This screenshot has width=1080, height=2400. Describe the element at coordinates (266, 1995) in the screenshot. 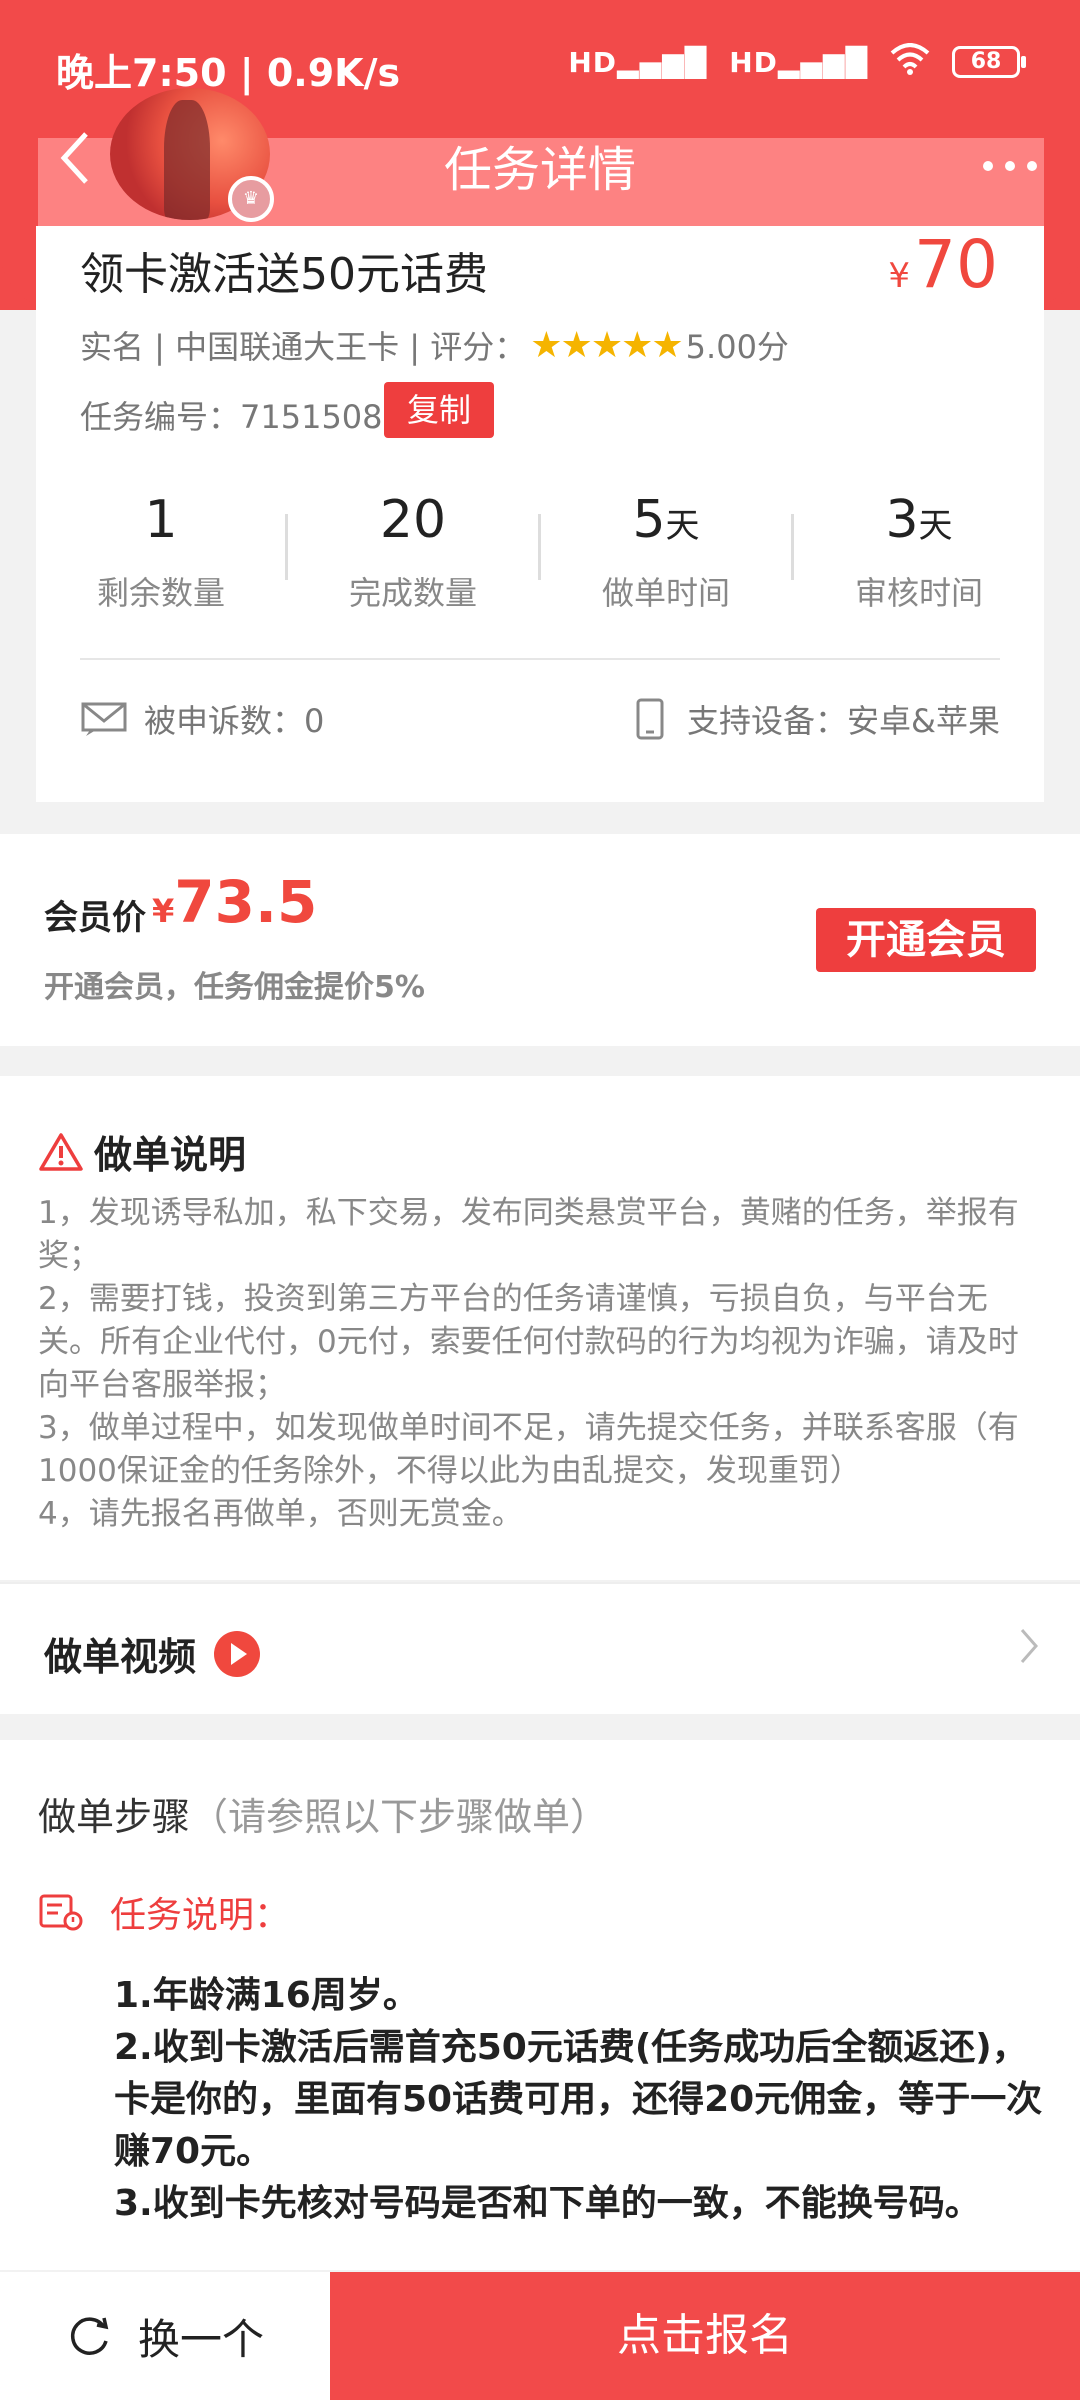

I see `step-line: 1.年龄满16周岁。` at that location.